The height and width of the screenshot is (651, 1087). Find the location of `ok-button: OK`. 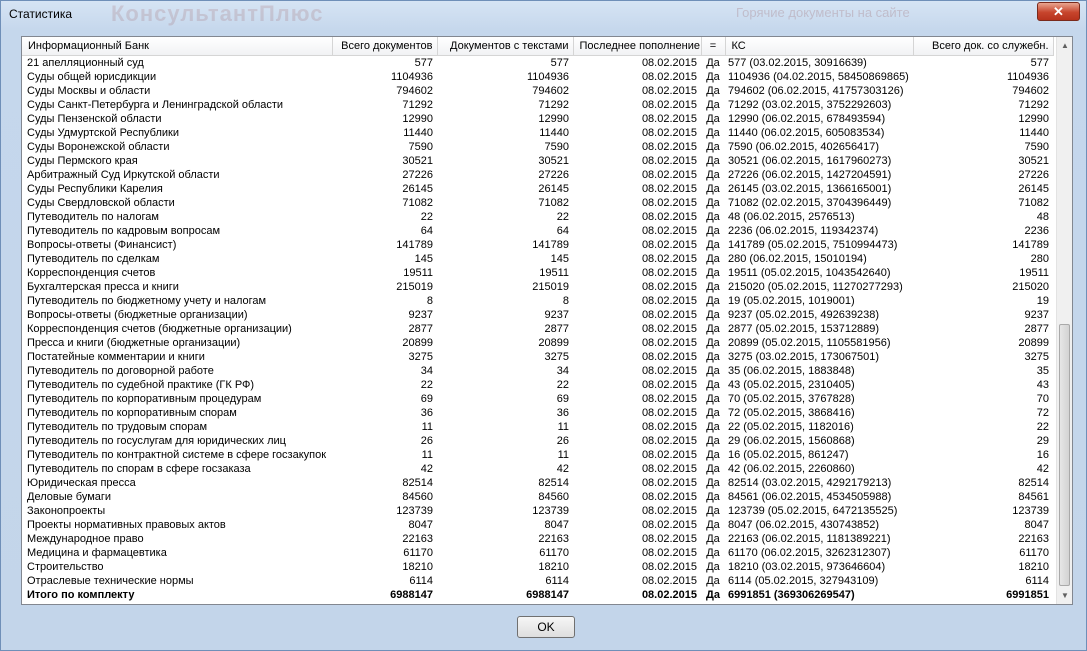

ok-button: OK is located at coordinates (546, 627).